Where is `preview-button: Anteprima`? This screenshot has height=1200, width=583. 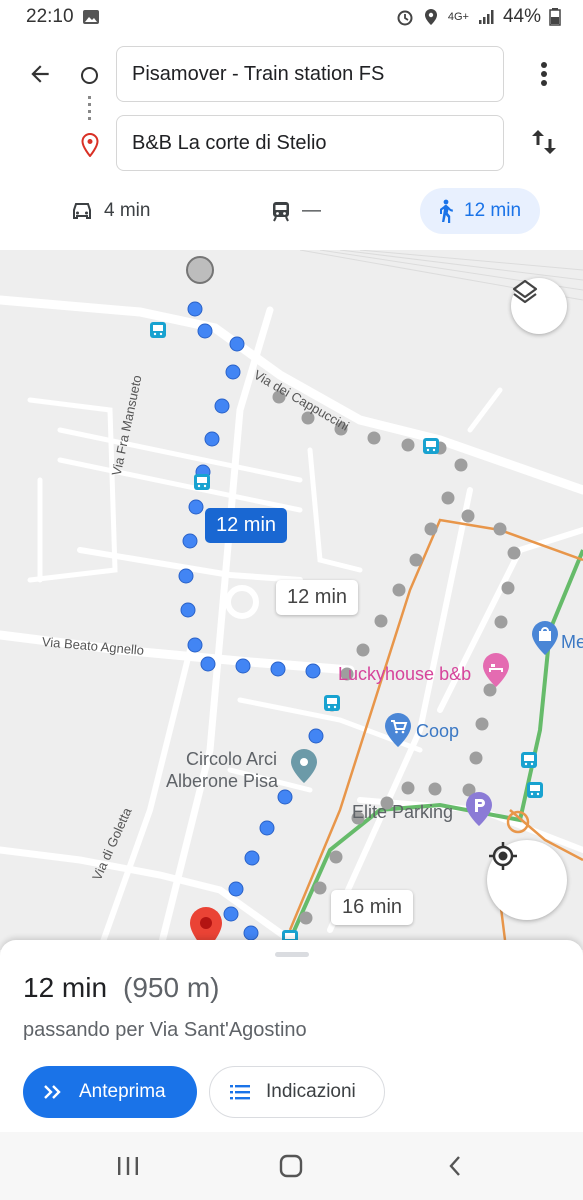
preview-button: Anteprima is located at coordinates (110, 1092).